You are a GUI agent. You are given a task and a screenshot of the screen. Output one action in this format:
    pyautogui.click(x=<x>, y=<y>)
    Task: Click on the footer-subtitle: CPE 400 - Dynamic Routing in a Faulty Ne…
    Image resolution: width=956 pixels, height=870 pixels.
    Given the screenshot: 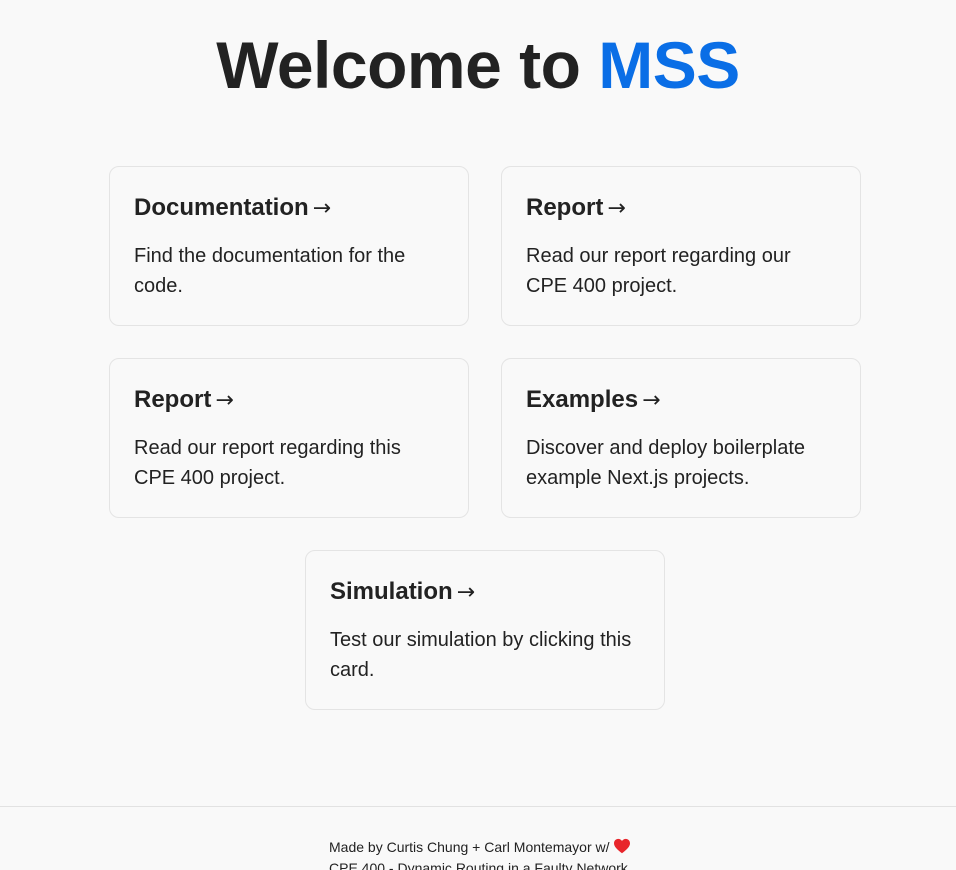 What is the action you would take?
    pyautogui.click(x=478, y=865)
    